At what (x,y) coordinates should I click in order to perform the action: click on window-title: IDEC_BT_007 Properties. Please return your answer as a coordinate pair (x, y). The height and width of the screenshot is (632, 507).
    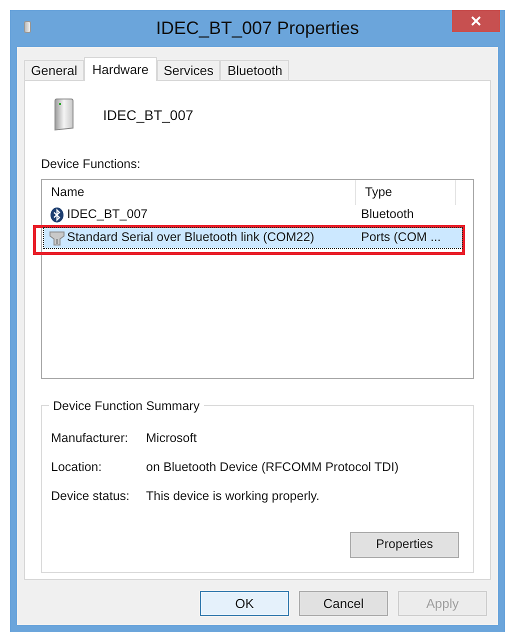
    Looking at the image, I should click on (258, 28).